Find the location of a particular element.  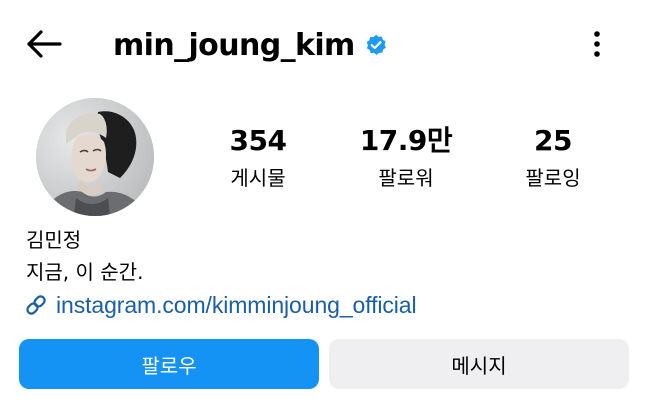

bio-text: 지금, 이 순간. is located at coordinates (85, 272).